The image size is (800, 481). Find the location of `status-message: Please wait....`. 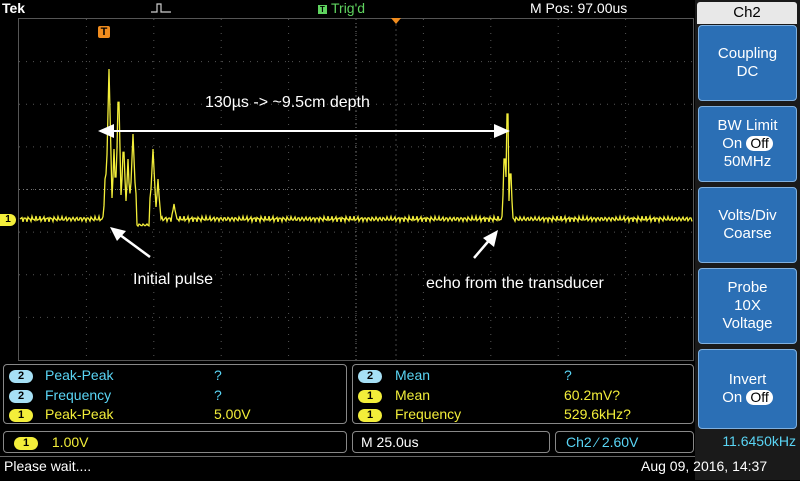

status-message: Please wait.... is located at coordinates (48, 466).